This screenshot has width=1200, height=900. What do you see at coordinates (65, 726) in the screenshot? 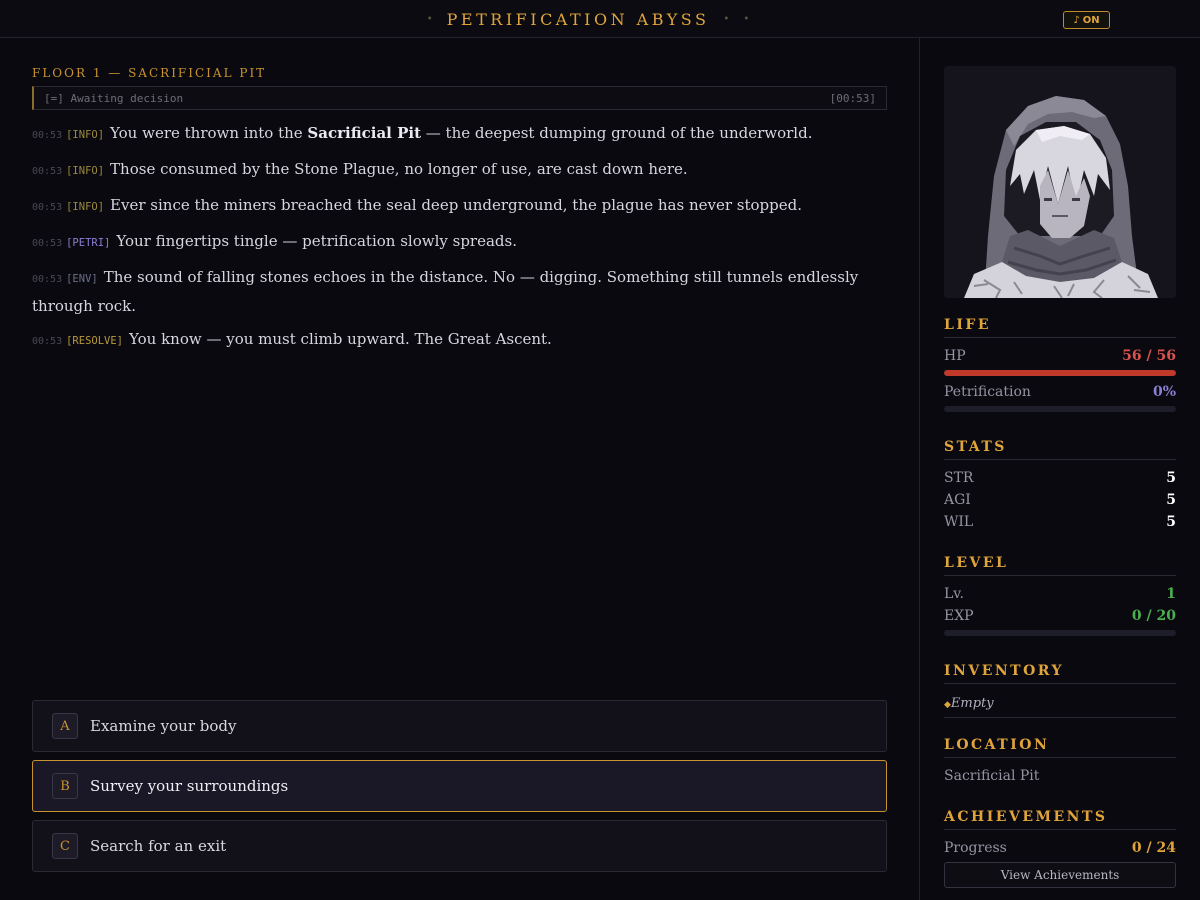
I see `choice-key: A` at bounding box center [65, 726].